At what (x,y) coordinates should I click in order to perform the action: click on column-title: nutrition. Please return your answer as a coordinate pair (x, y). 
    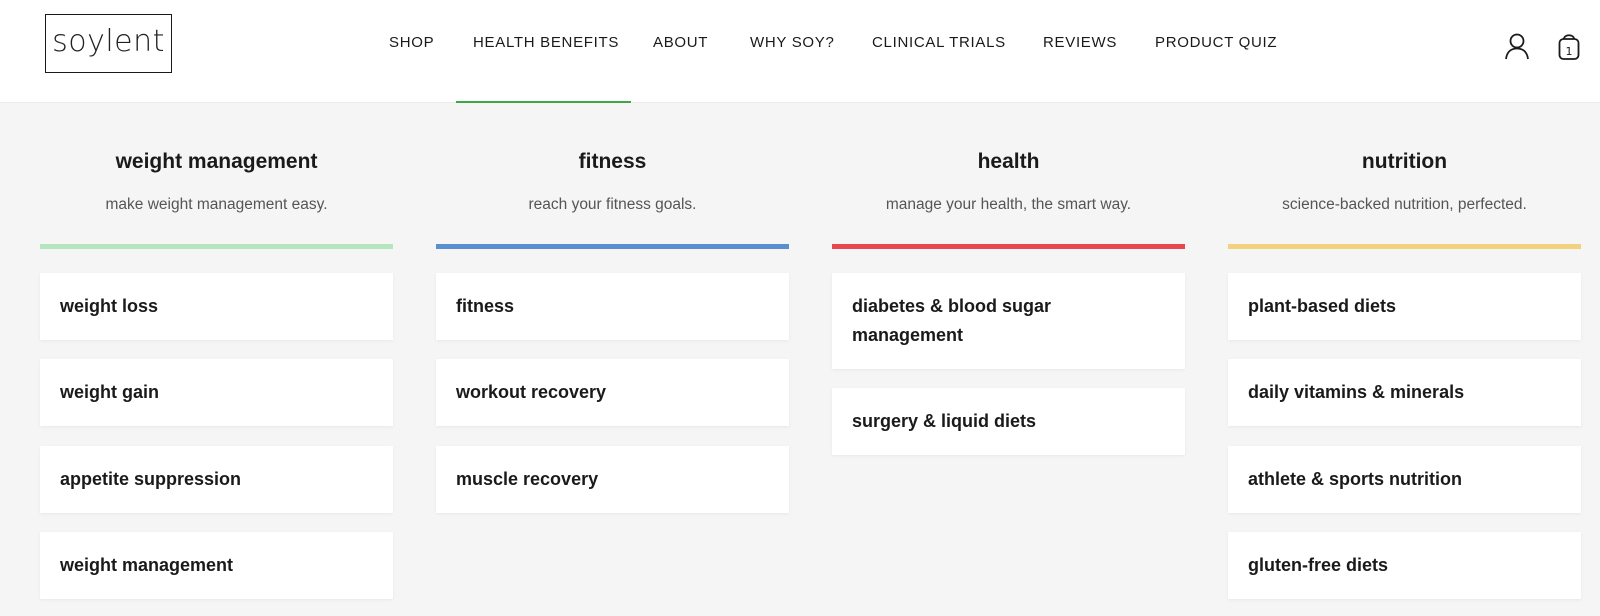
    Looking at the image, I should click on (1404, 161).